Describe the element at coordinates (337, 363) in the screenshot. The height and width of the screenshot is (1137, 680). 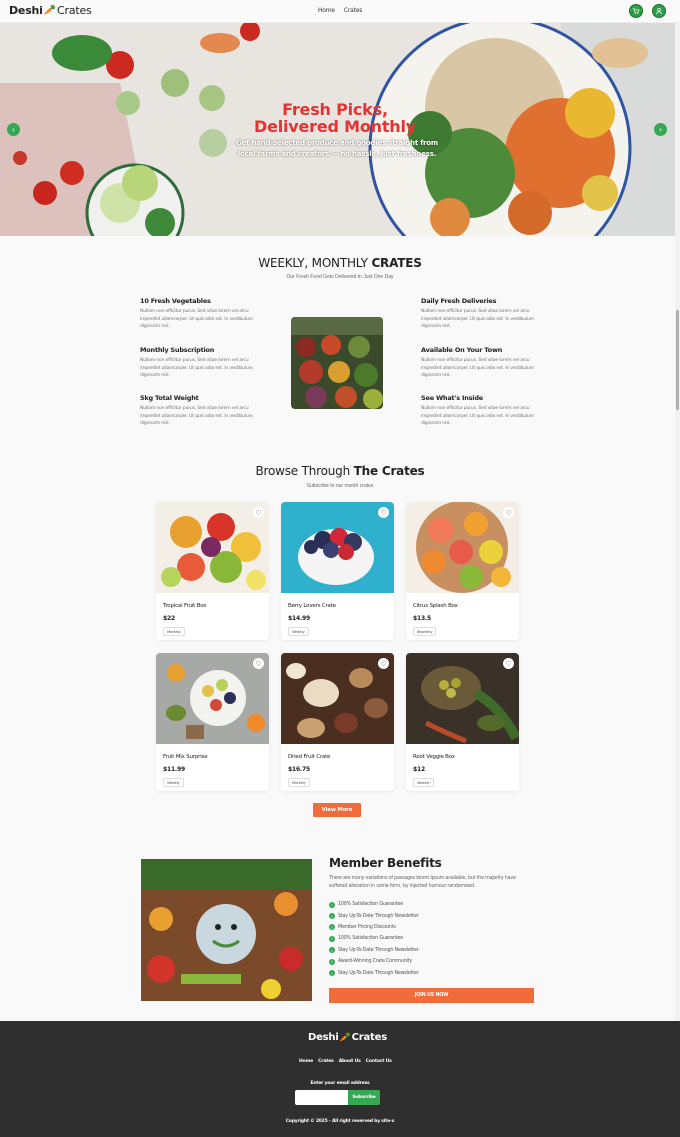
I see `market-stall-image` at that location.